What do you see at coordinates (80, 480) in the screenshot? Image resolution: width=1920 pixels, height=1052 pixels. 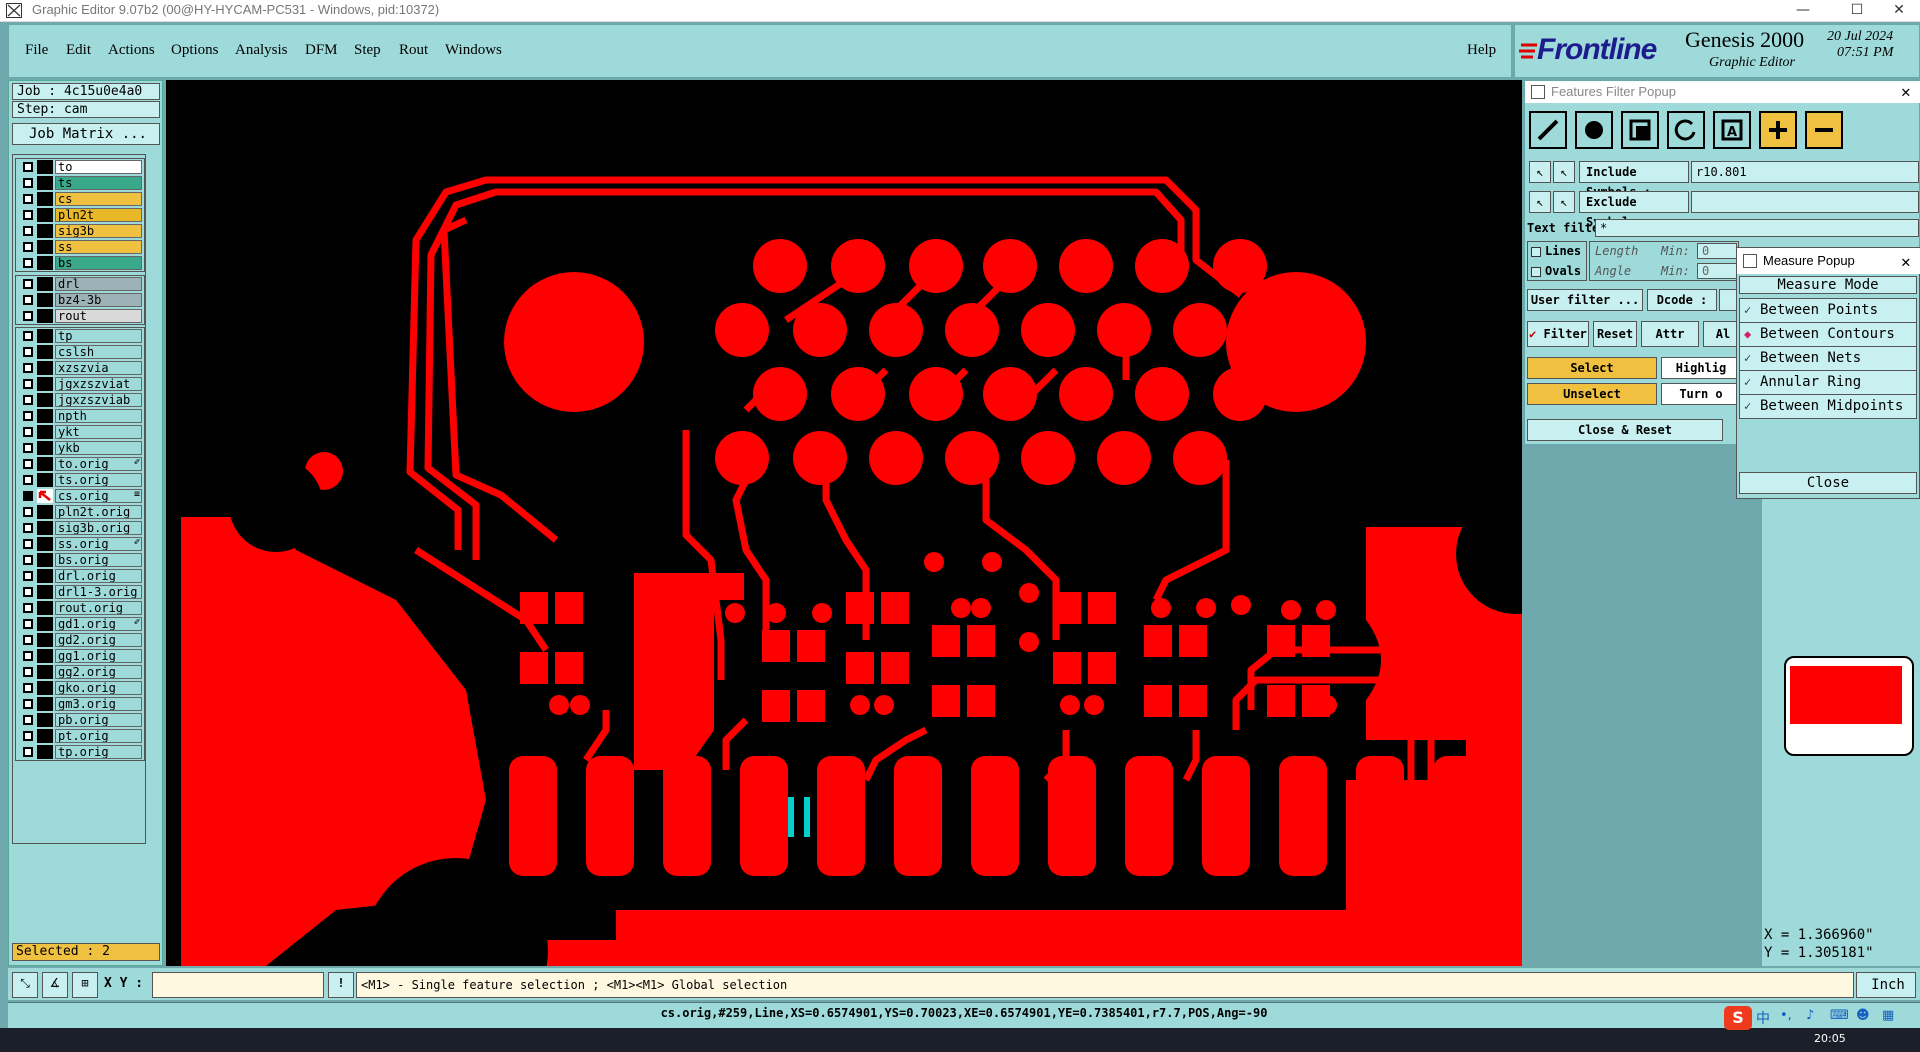 I see `layer-row-ts-orig: ts.orig` at bounding box center [80, 480].